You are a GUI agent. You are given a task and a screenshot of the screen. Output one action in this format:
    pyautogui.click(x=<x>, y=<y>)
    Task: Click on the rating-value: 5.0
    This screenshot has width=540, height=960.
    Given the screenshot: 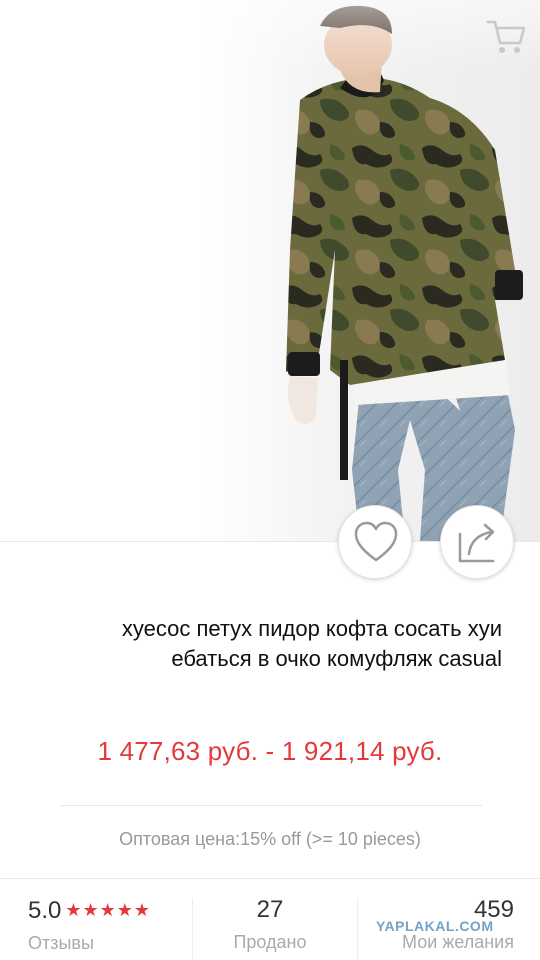 What is the action you would take?
    pyautogui.click(x=45, y=910)
    